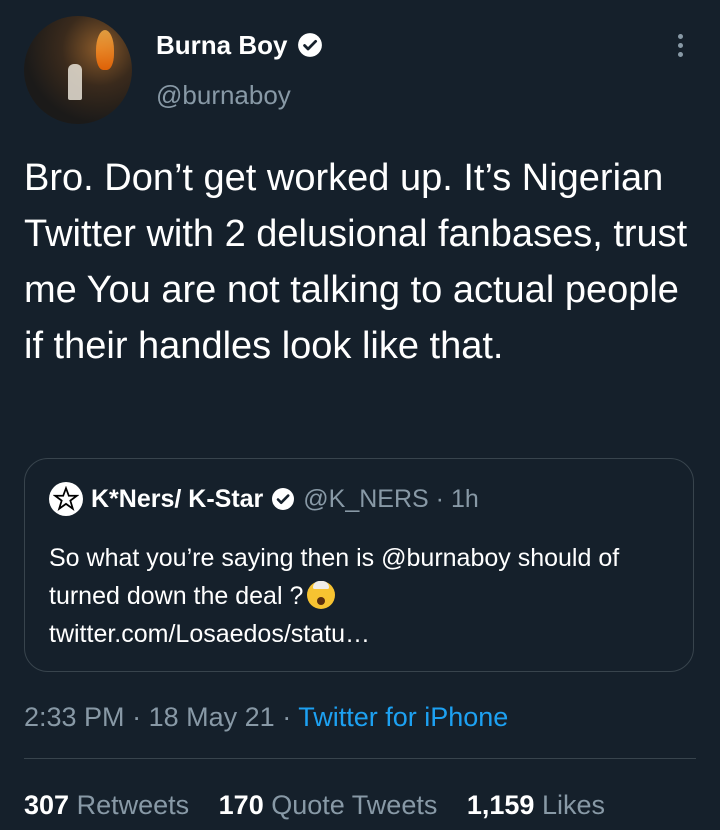 The height and width of the screenshot is (830, 720). What do you see at coordinates (283, 499) in the screenshot?
I see `quoted-verified-badge-icon` at bounding box center [283, 499].